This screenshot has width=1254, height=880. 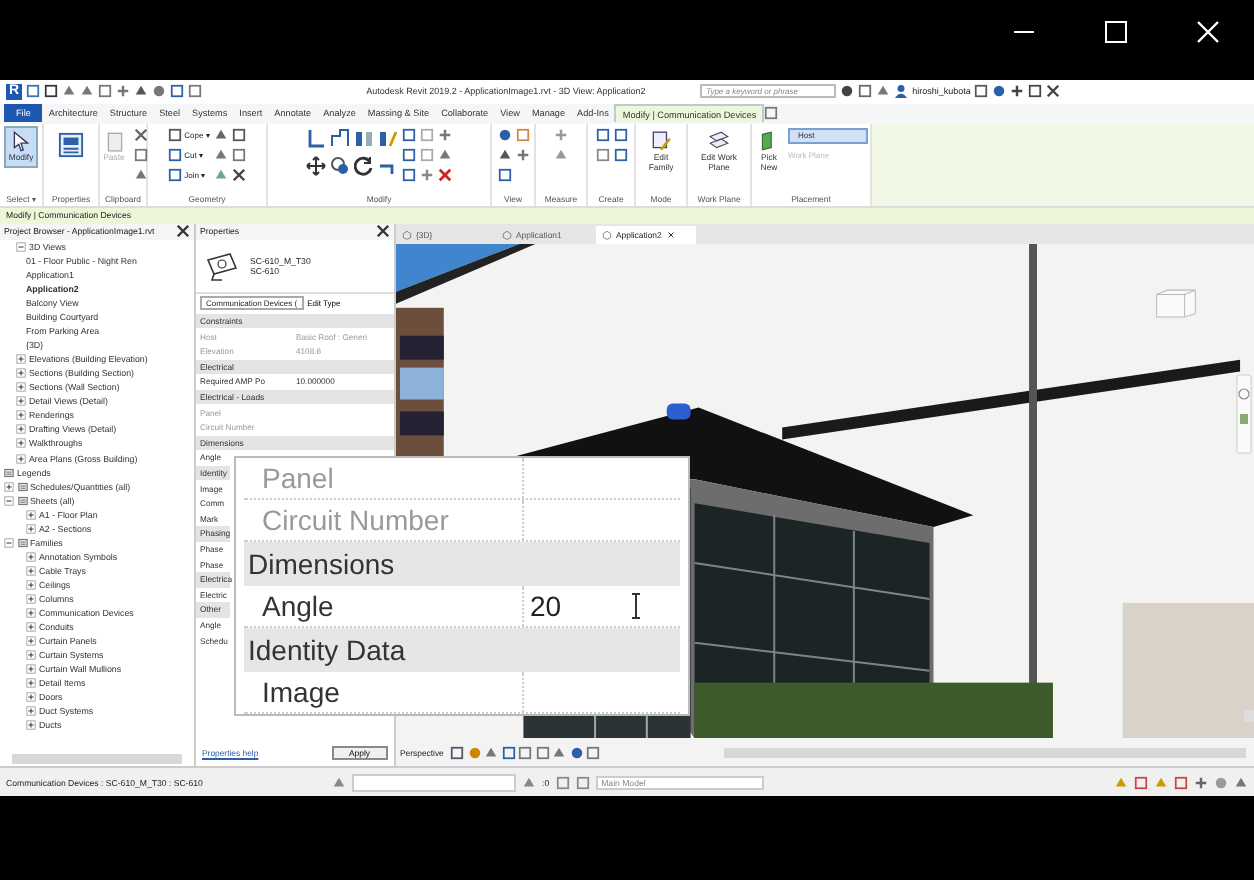 What do you see at coordinates (901, 91) in the screenshot?
I see `user-icon` at bounding box center [901, 91].